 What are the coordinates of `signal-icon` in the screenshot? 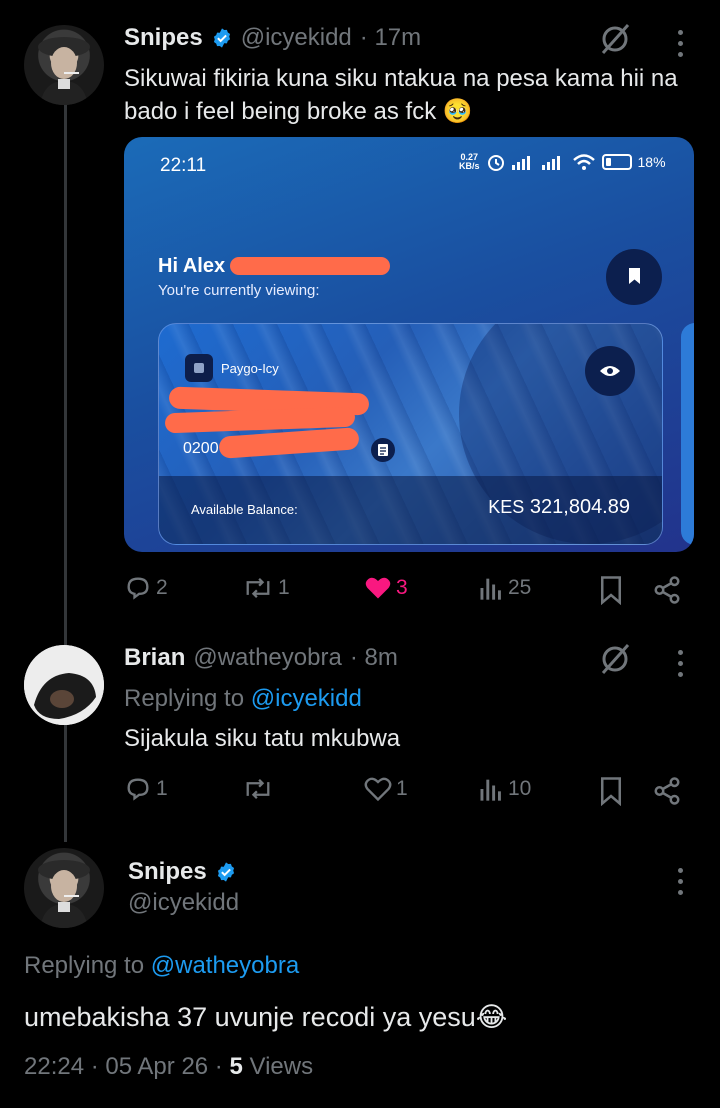 It's located at (520, 163).